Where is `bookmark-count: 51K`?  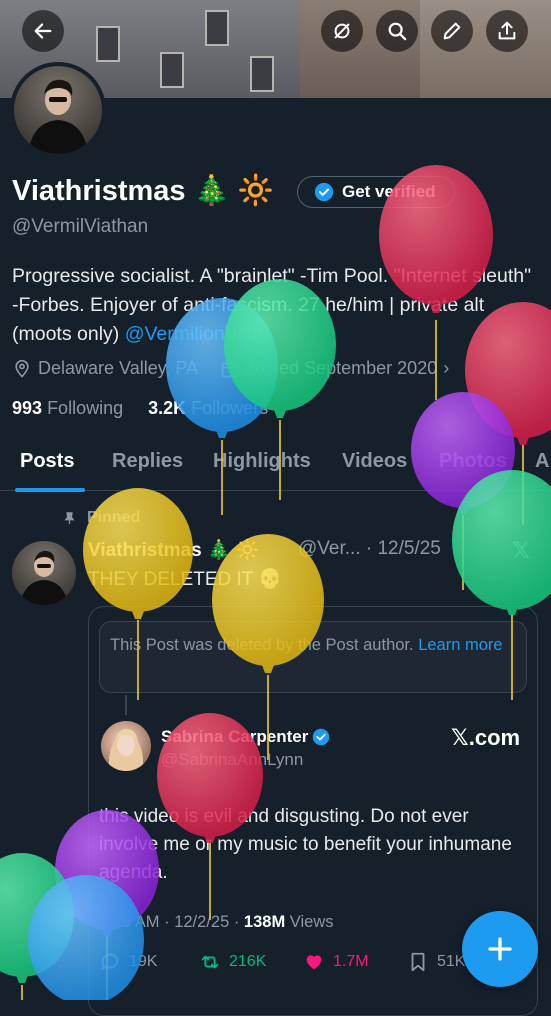
bookmark-count: 51K is located at coordinates (451, 961).